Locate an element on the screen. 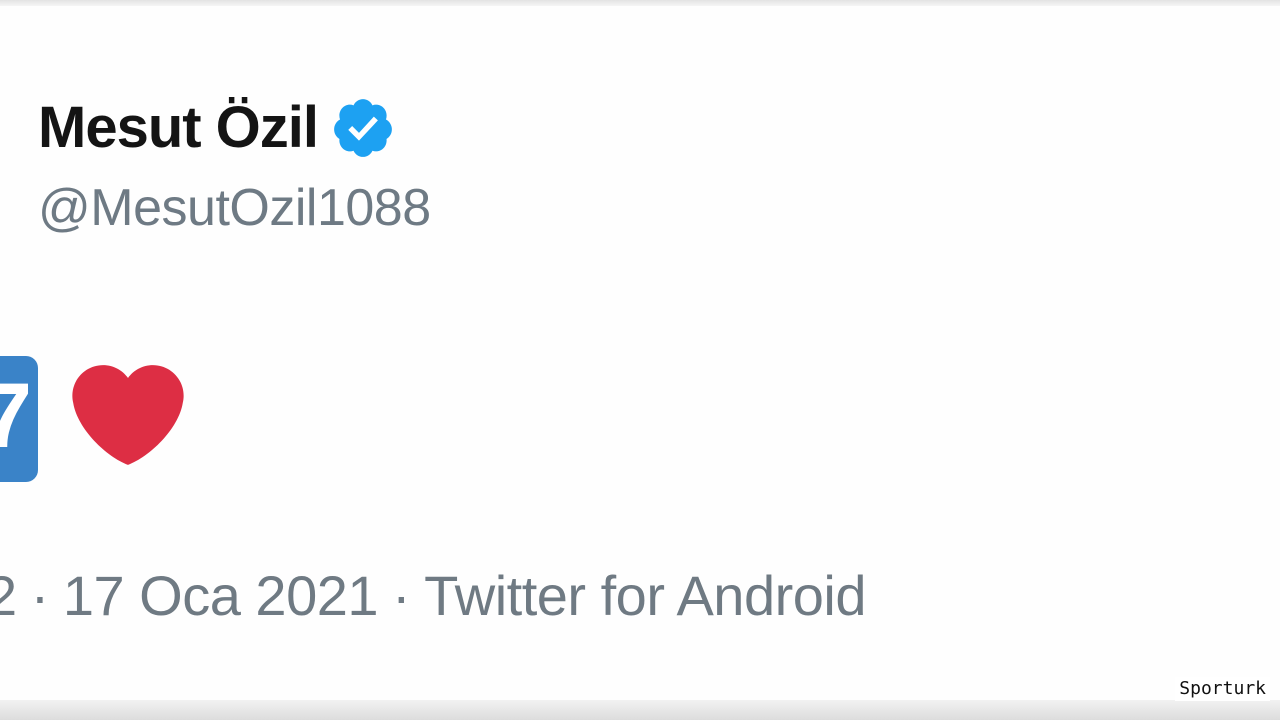  tweet-meta: 2 · 17 Oca 2021 · Twitter for Android is located at coordinates (433, 596).